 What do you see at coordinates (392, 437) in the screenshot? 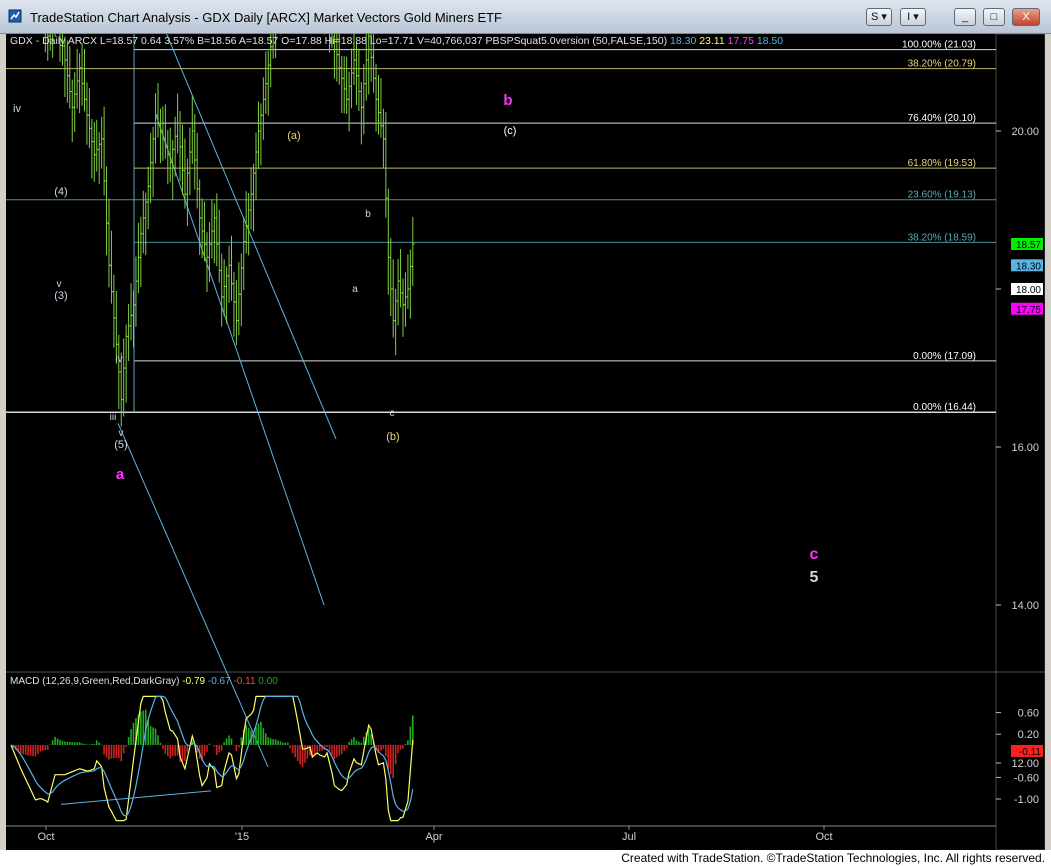
I see `wave-label: (b)` at bounding box center [392, 437].